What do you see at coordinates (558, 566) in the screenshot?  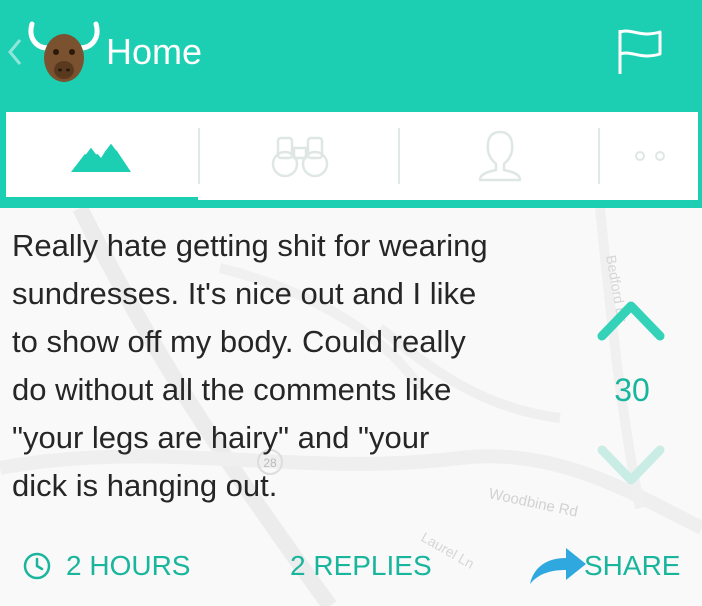 I see `share-arrow-icon` at bounding box center [558, 566].